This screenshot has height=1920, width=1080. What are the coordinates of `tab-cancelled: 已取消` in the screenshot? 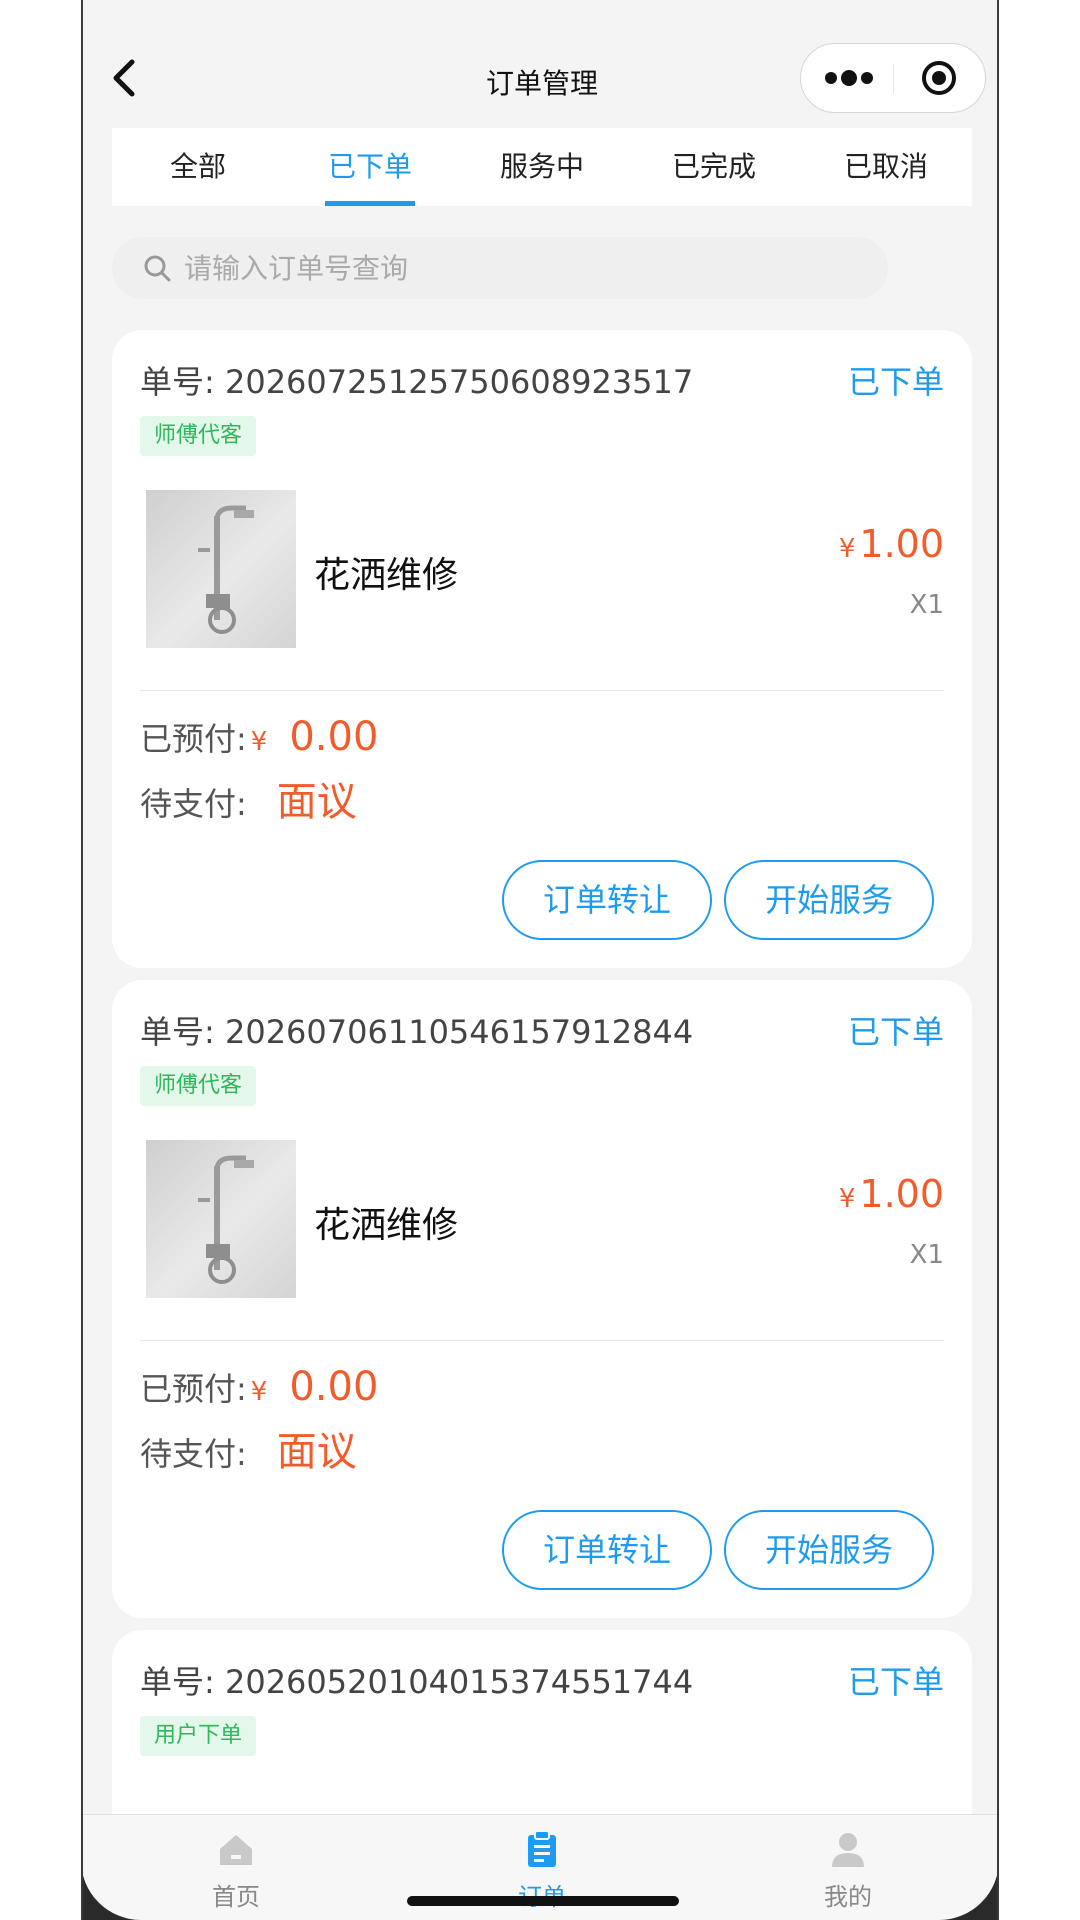 It's located at (886, 167).